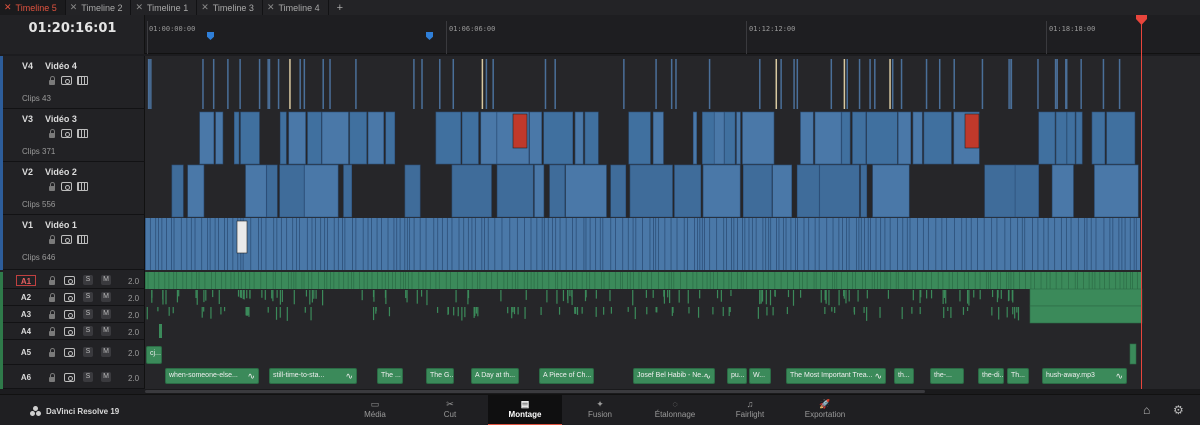 This screenshot has width=1200, height=425. Describe the element at coordinates (313, 376) in the screenshot. I see `audio-clip-a6: still-time-to-sta... ∿` at that location.